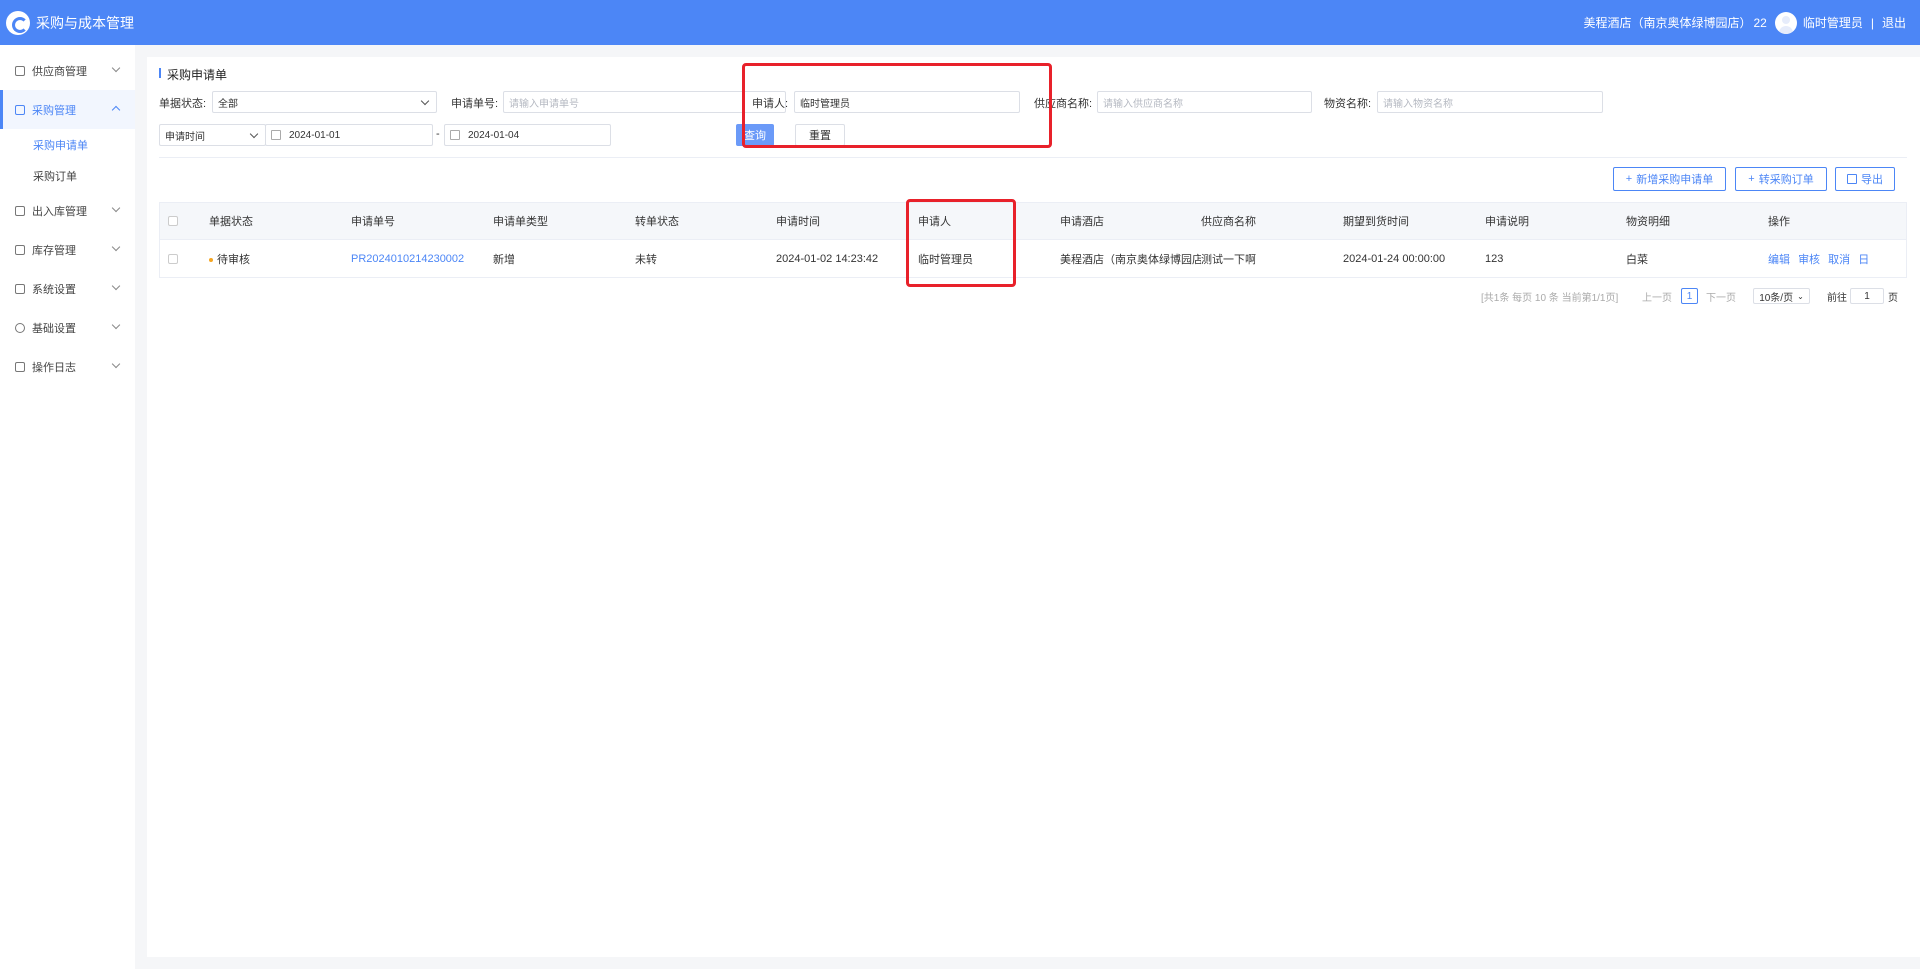  What do you see at coordinates (67, 288) in the screenshot?
I see `sidebar-item-system: 系统设置` at bounding box center [67, 288].